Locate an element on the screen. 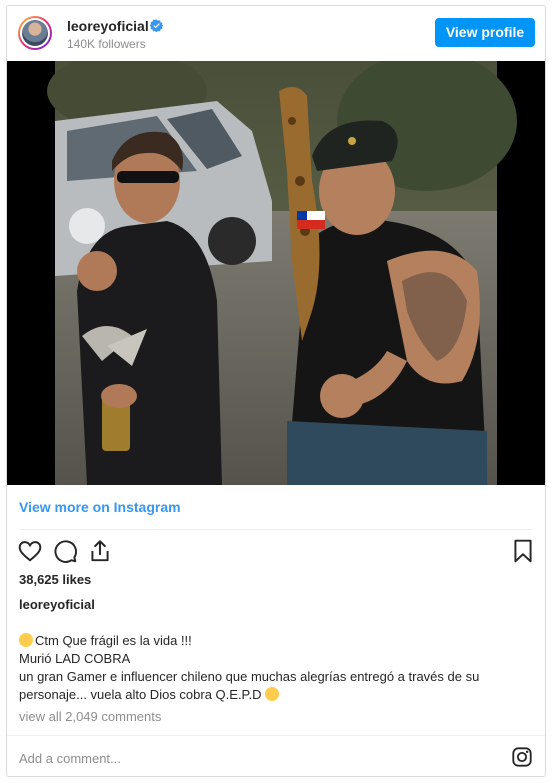 This screenshot has width=554, height=783. crying-face-emoji-icon is located at coordinates (26, 640).